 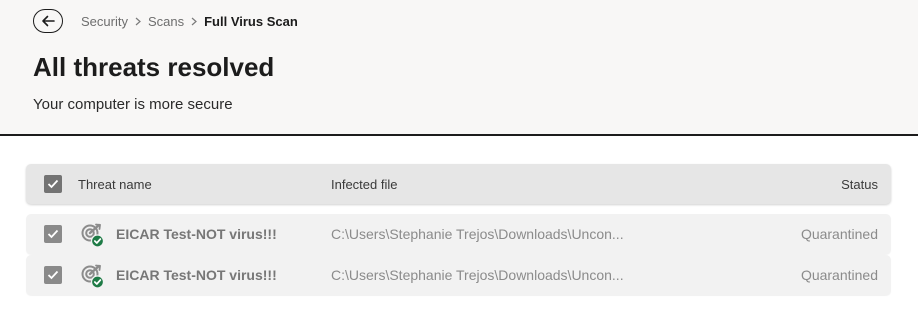 What do you see at coordinates (154, 67) in the screenshot?
I see `page-title: All threats resolved` at bounding box center [154, 67].